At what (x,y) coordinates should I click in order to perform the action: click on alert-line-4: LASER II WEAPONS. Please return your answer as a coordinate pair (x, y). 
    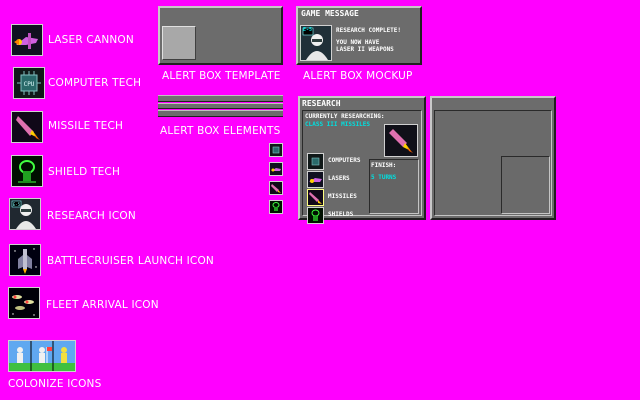
    Looking at the image, I should click on (365, 49).